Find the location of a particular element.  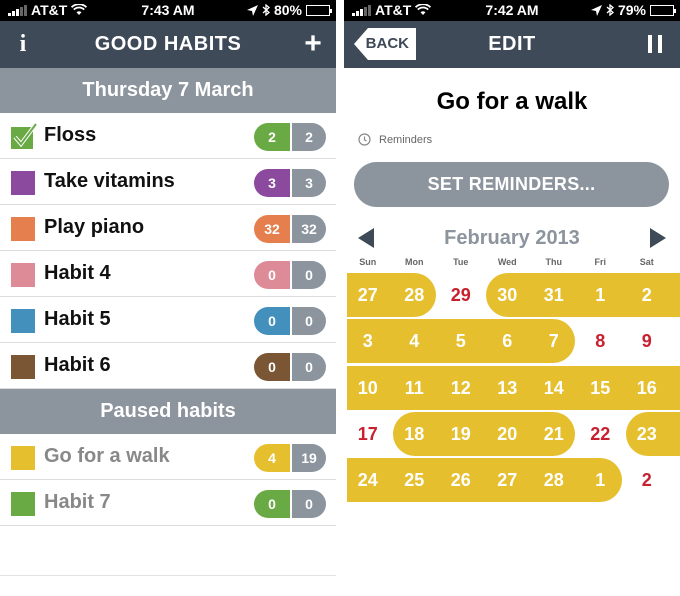

clock-icon is located at coordinates (364, 139).